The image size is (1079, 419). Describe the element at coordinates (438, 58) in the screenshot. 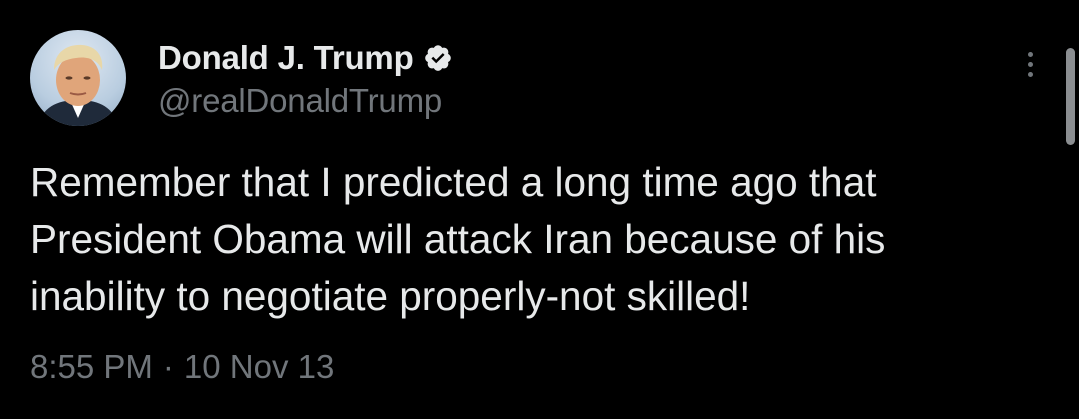

I see `verified-badge-icon` at that location.